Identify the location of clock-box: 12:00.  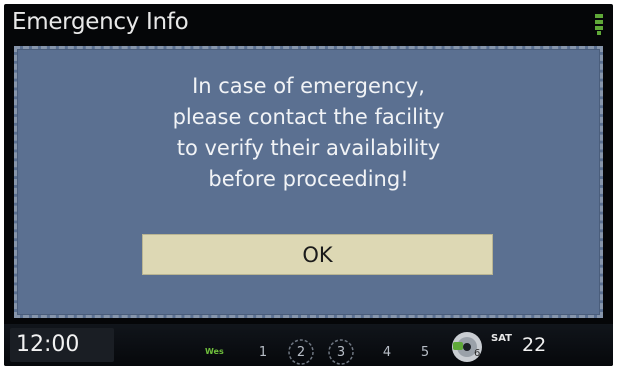
(62, 345).